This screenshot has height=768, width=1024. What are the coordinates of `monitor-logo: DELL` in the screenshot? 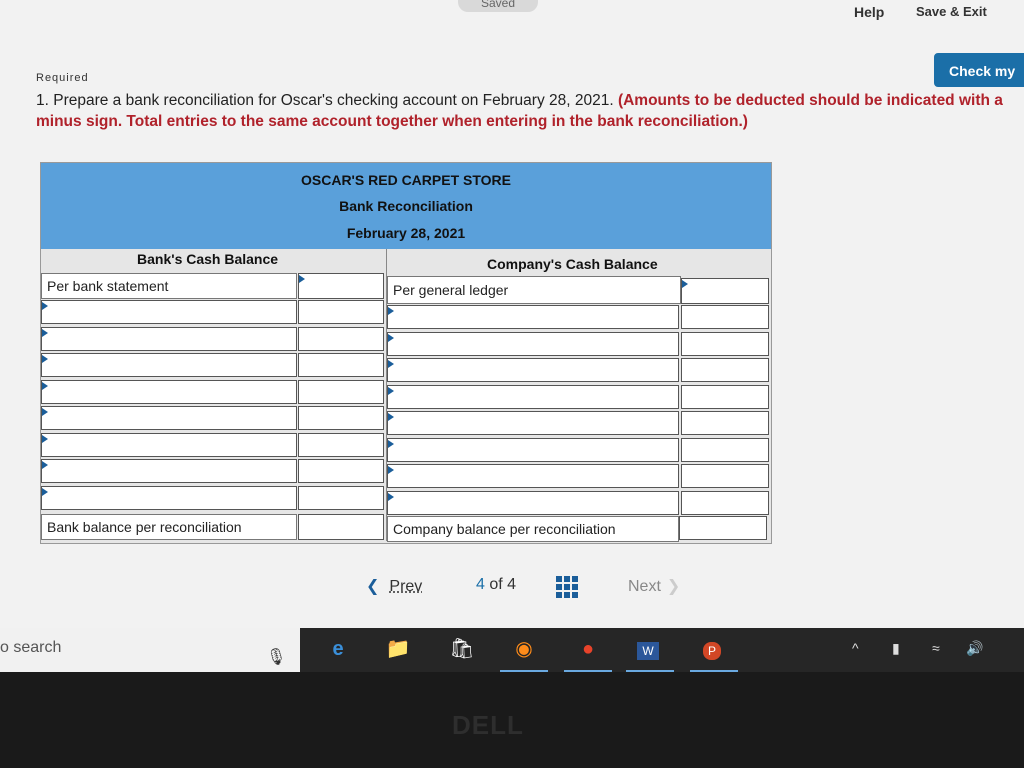 It's located at (488, 725).